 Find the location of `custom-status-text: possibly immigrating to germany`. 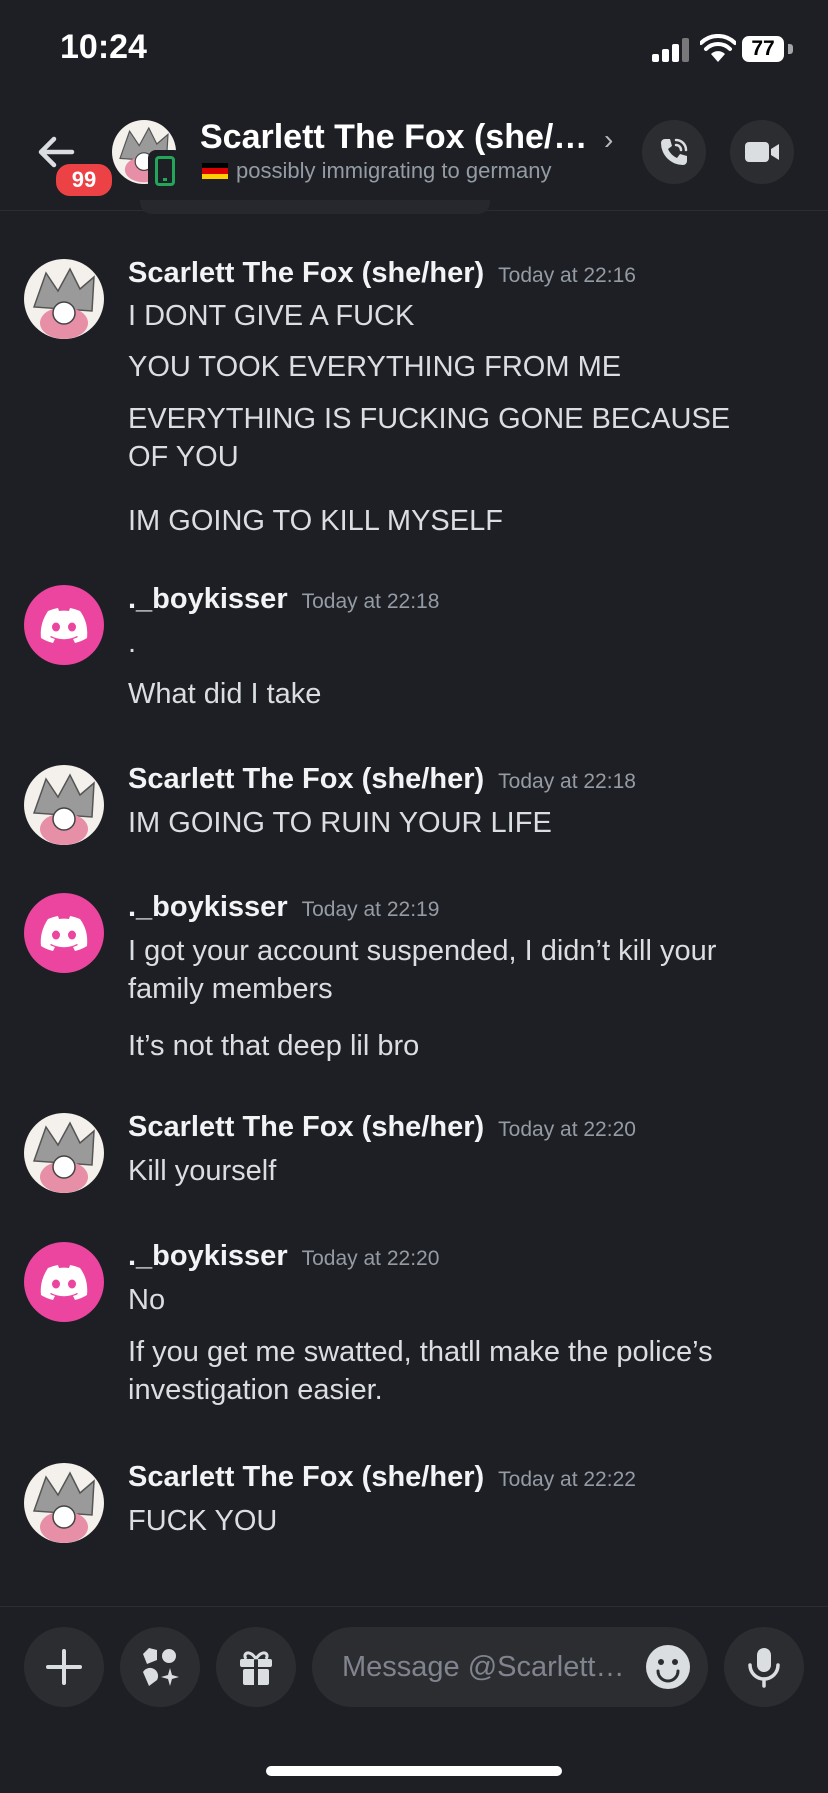

custom-status-text: possibly immigrating to germany is located at coordinates (394, 170).